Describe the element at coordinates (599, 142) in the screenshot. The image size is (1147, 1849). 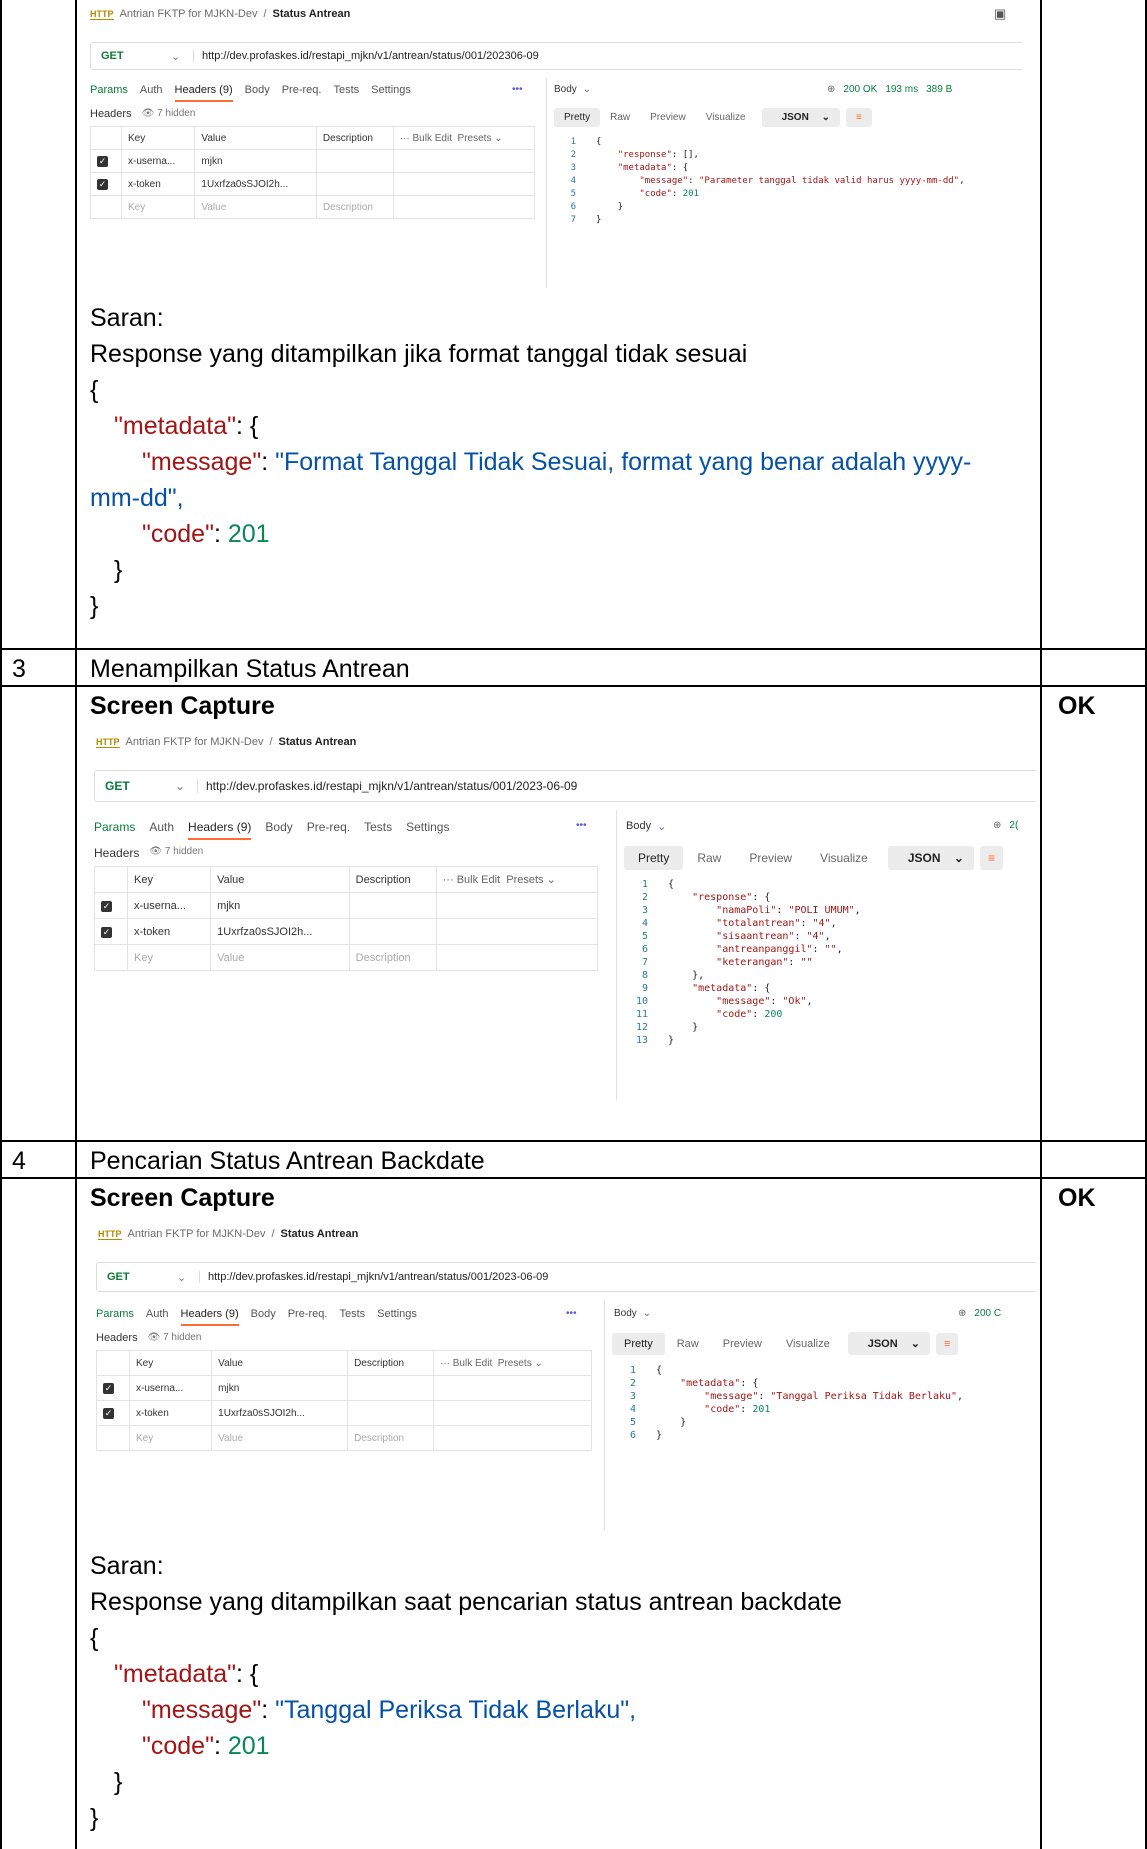
I see `code-line: {` at that location.